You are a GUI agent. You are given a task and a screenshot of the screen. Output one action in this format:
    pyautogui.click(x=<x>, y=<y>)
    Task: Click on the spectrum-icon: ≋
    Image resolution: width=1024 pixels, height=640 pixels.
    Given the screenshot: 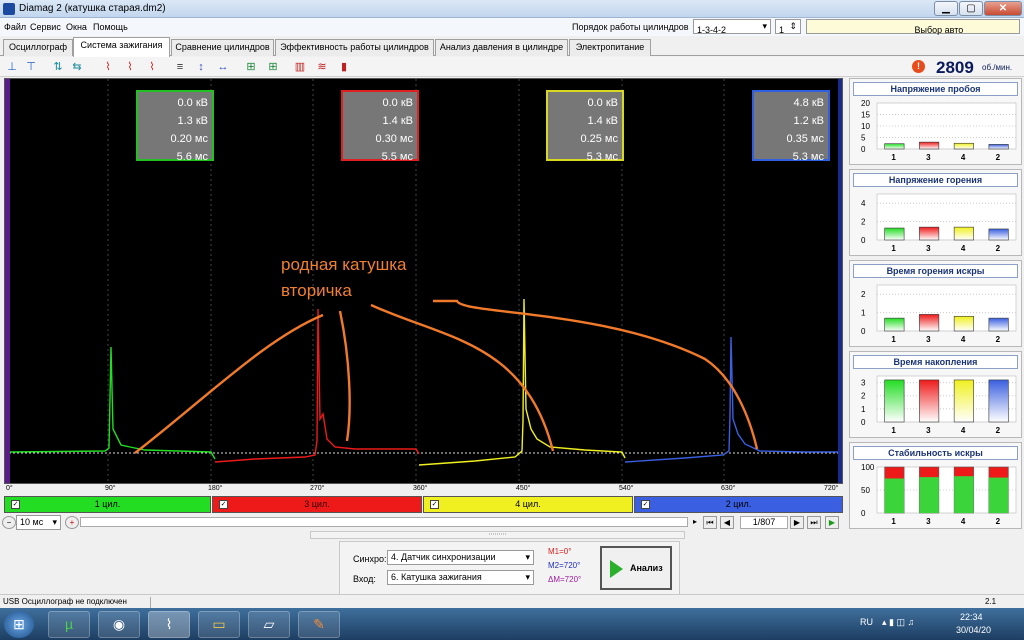 What is the action you would take?
    pyautogui.click(x=322, y=67)
    